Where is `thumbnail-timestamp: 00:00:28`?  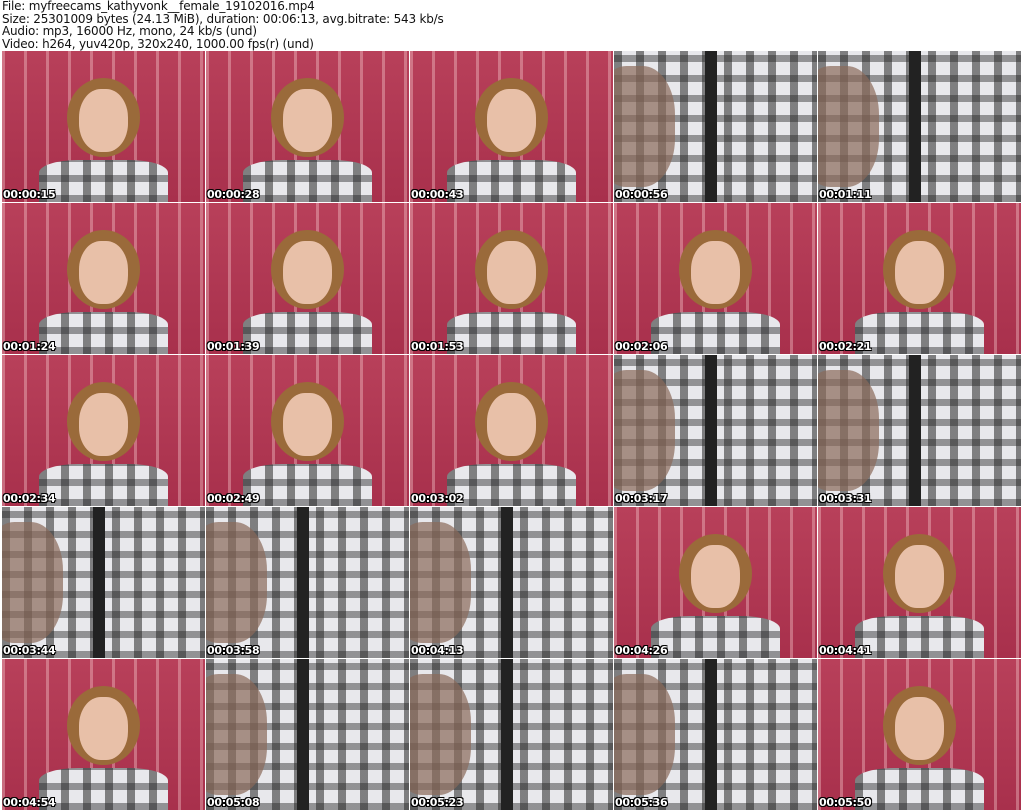 thumbnail-timestamp: 00:00:28 is located at coordinates (233, 194).